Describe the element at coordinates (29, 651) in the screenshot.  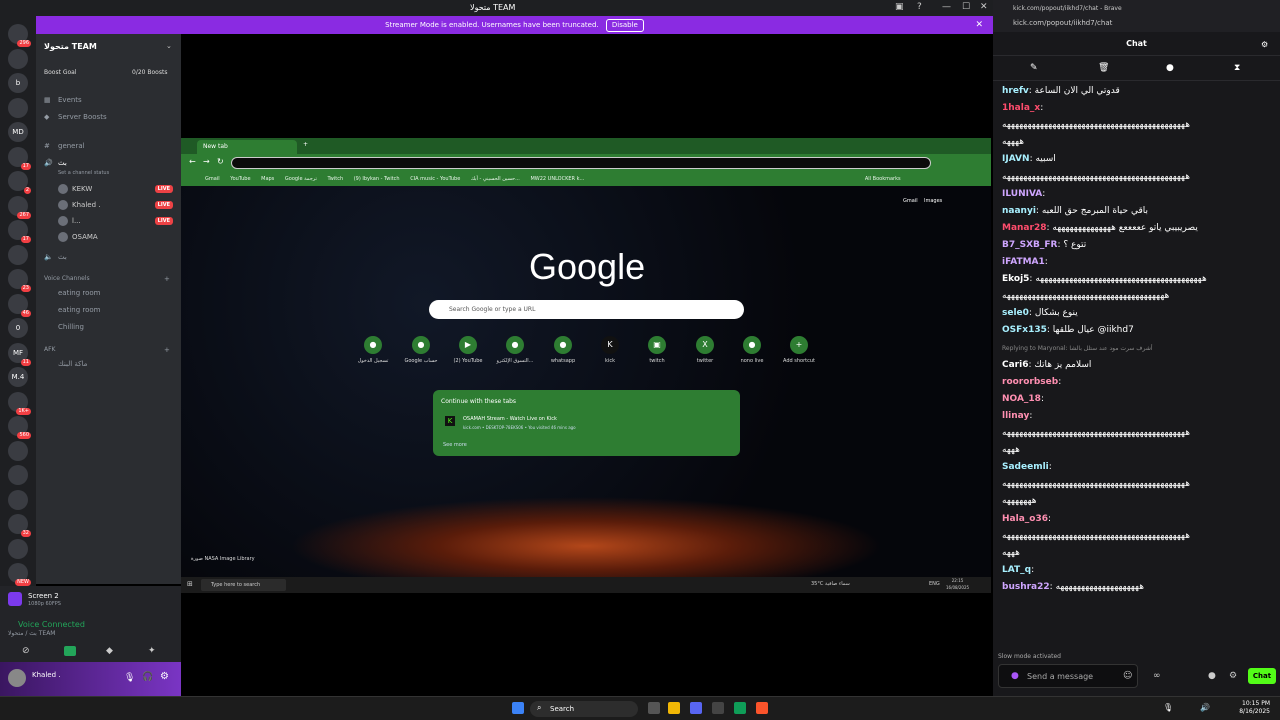
I see `camera-off-icon: ⊘` at that location.